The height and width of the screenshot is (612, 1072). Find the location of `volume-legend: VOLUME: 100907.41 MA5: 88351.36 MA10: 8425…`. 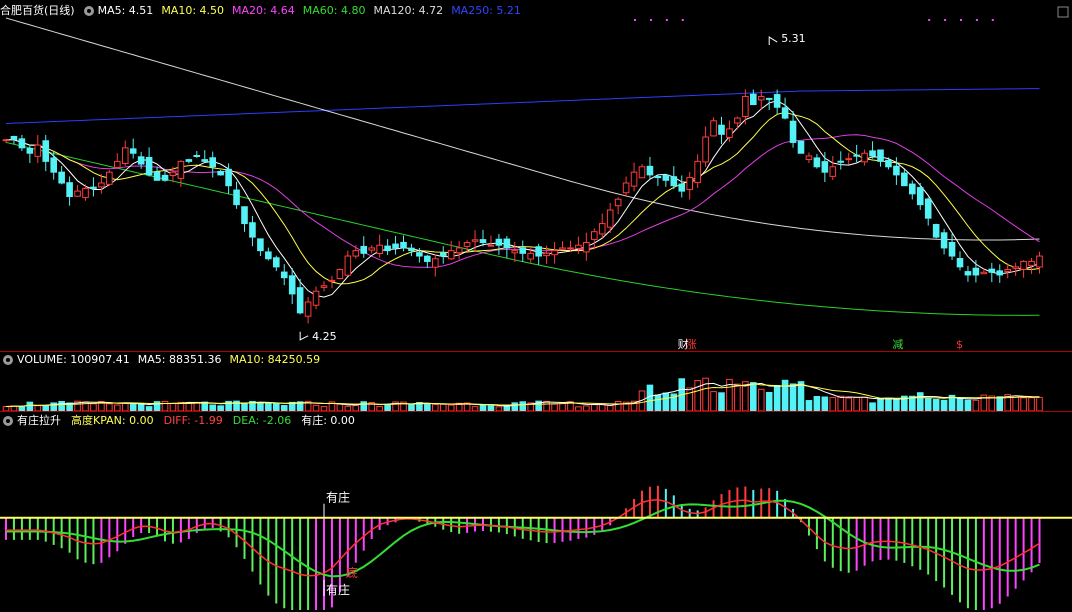

volume-legend: VOLUME: 100907.41 MA5: 88351.36 MA10: 8425… is located at coordinates (164, 360).